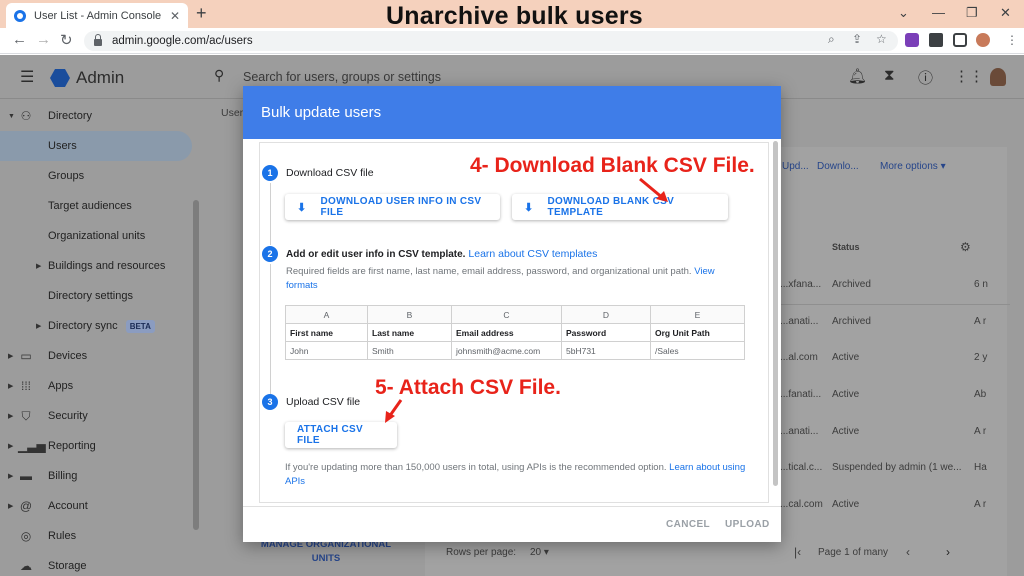  I want to click on bar-chart-icon: ▁▃▅, so click(32, 446).